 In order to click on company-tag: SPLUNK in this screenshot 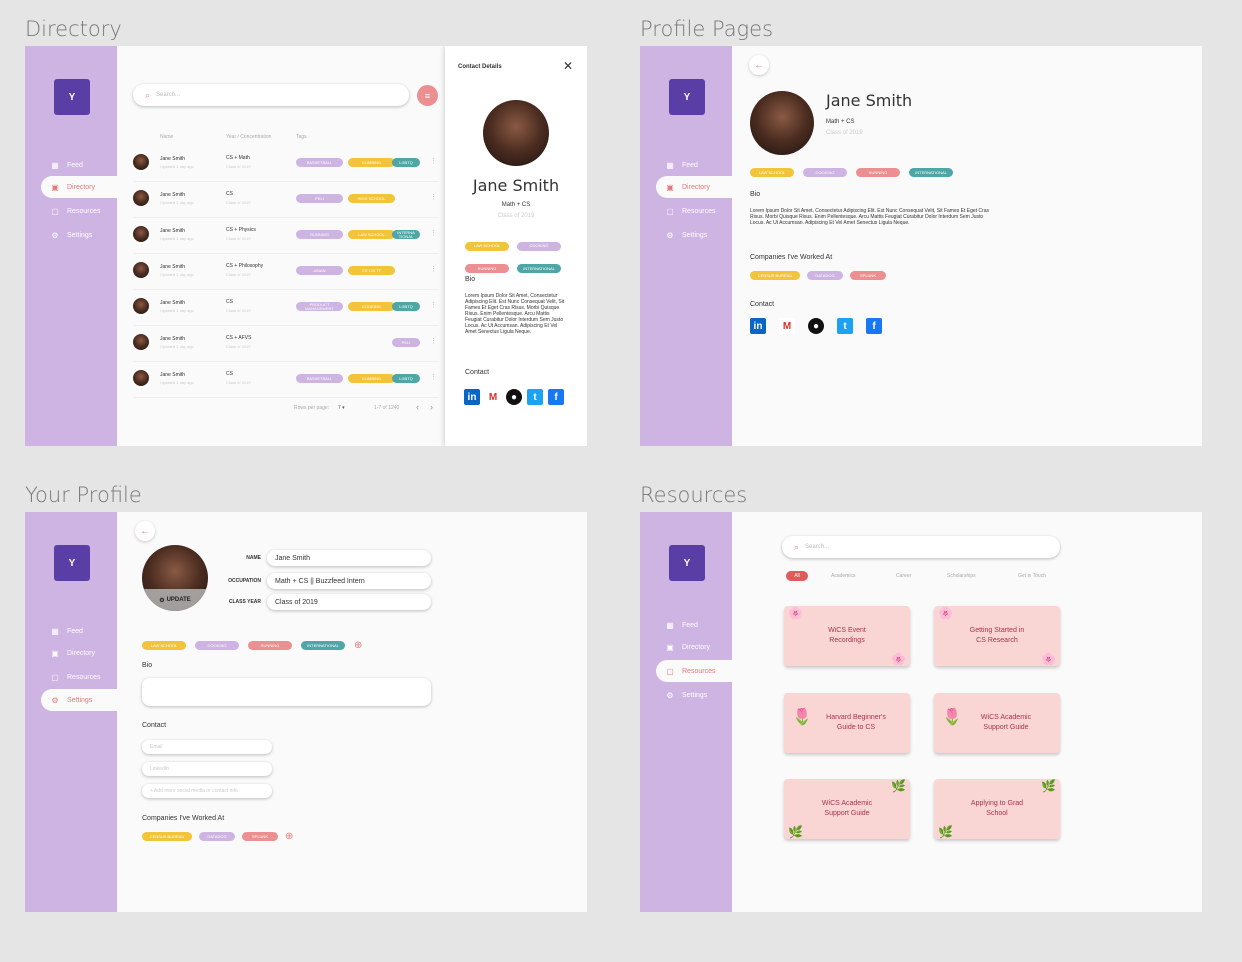, I will do `click(260, 836)`.